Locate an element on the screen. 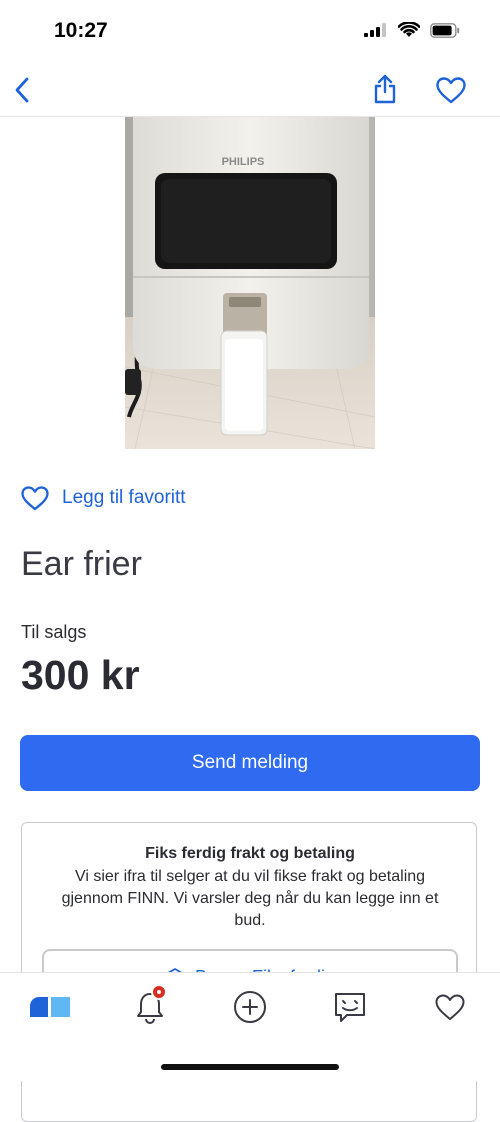 The image size is (500, 1122). add-to-favorites-link: Legg til favoritt is located at coordinates (103, 498).